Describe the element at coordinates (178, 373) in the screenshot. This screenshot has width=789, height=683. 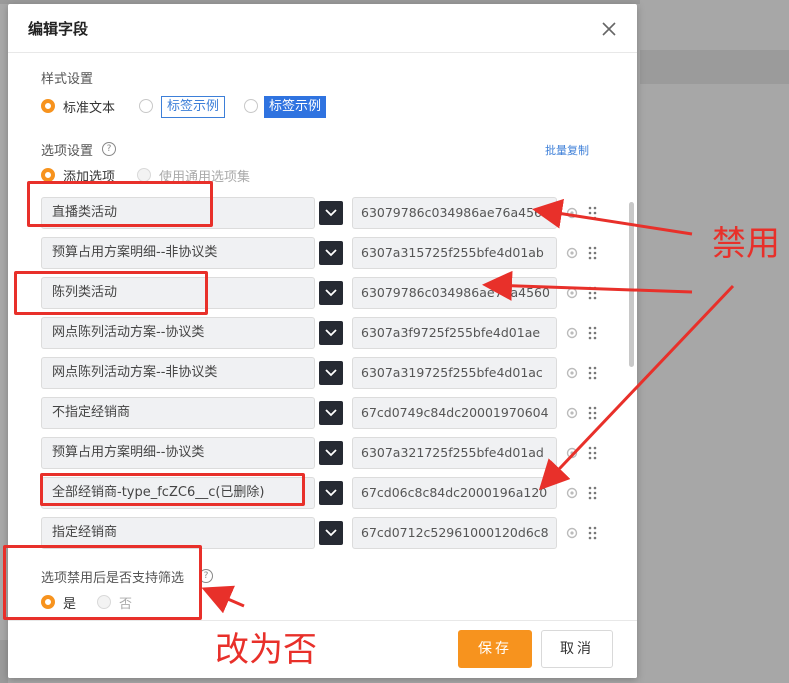
I see `option-name-input: 网点陈列活动方案--非协议类` at that location.